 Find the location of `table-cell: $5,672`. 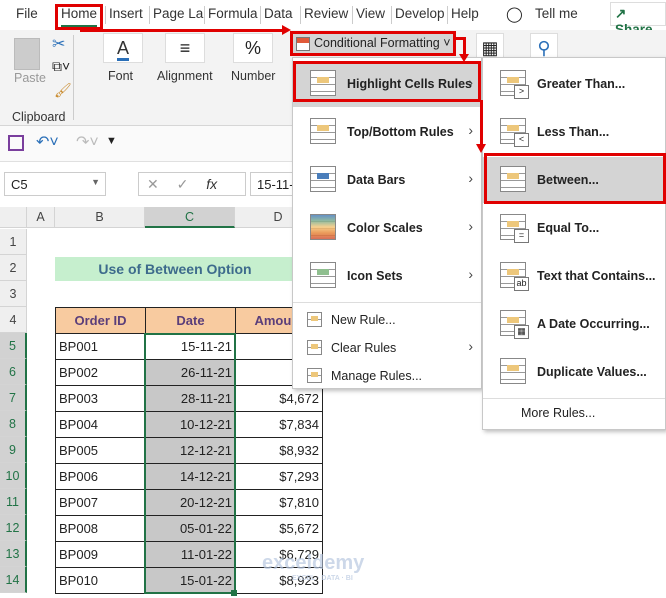

table-cell: $5,672 is located at coordinates (279, 528).